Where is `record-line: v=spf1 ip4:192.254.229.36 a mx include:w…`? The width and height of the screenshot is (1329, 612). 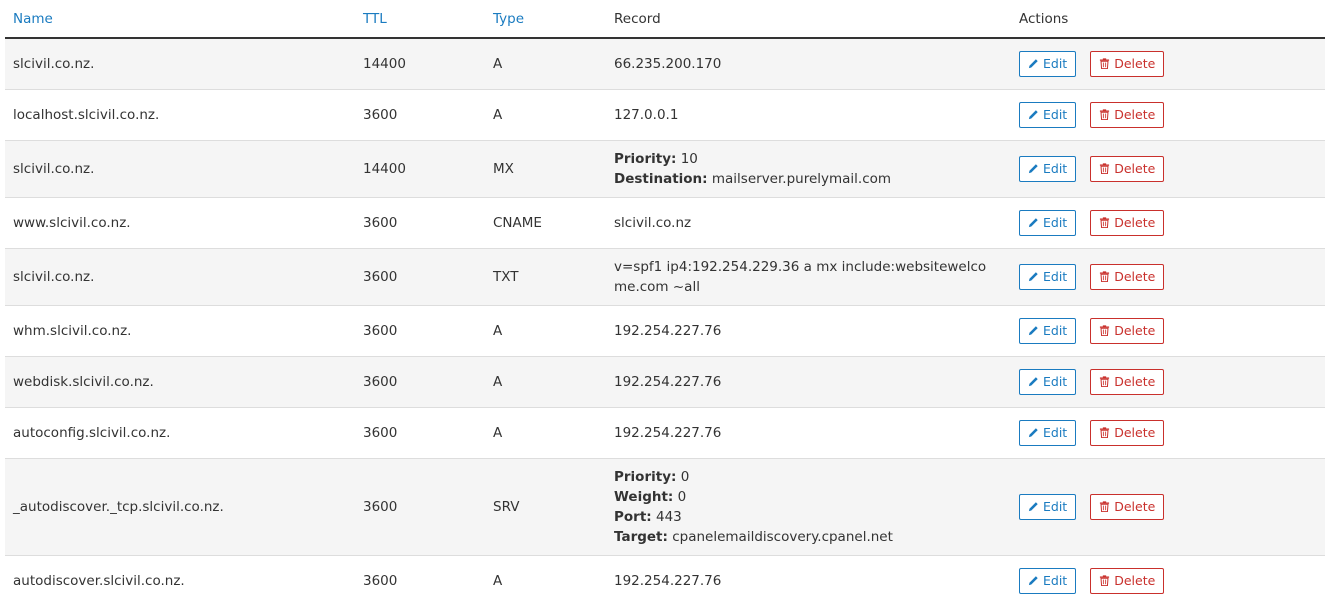
record-line: v=spf1 ip4:192.254.229.36 a mx include:w… is located at coordinates (802, 277).